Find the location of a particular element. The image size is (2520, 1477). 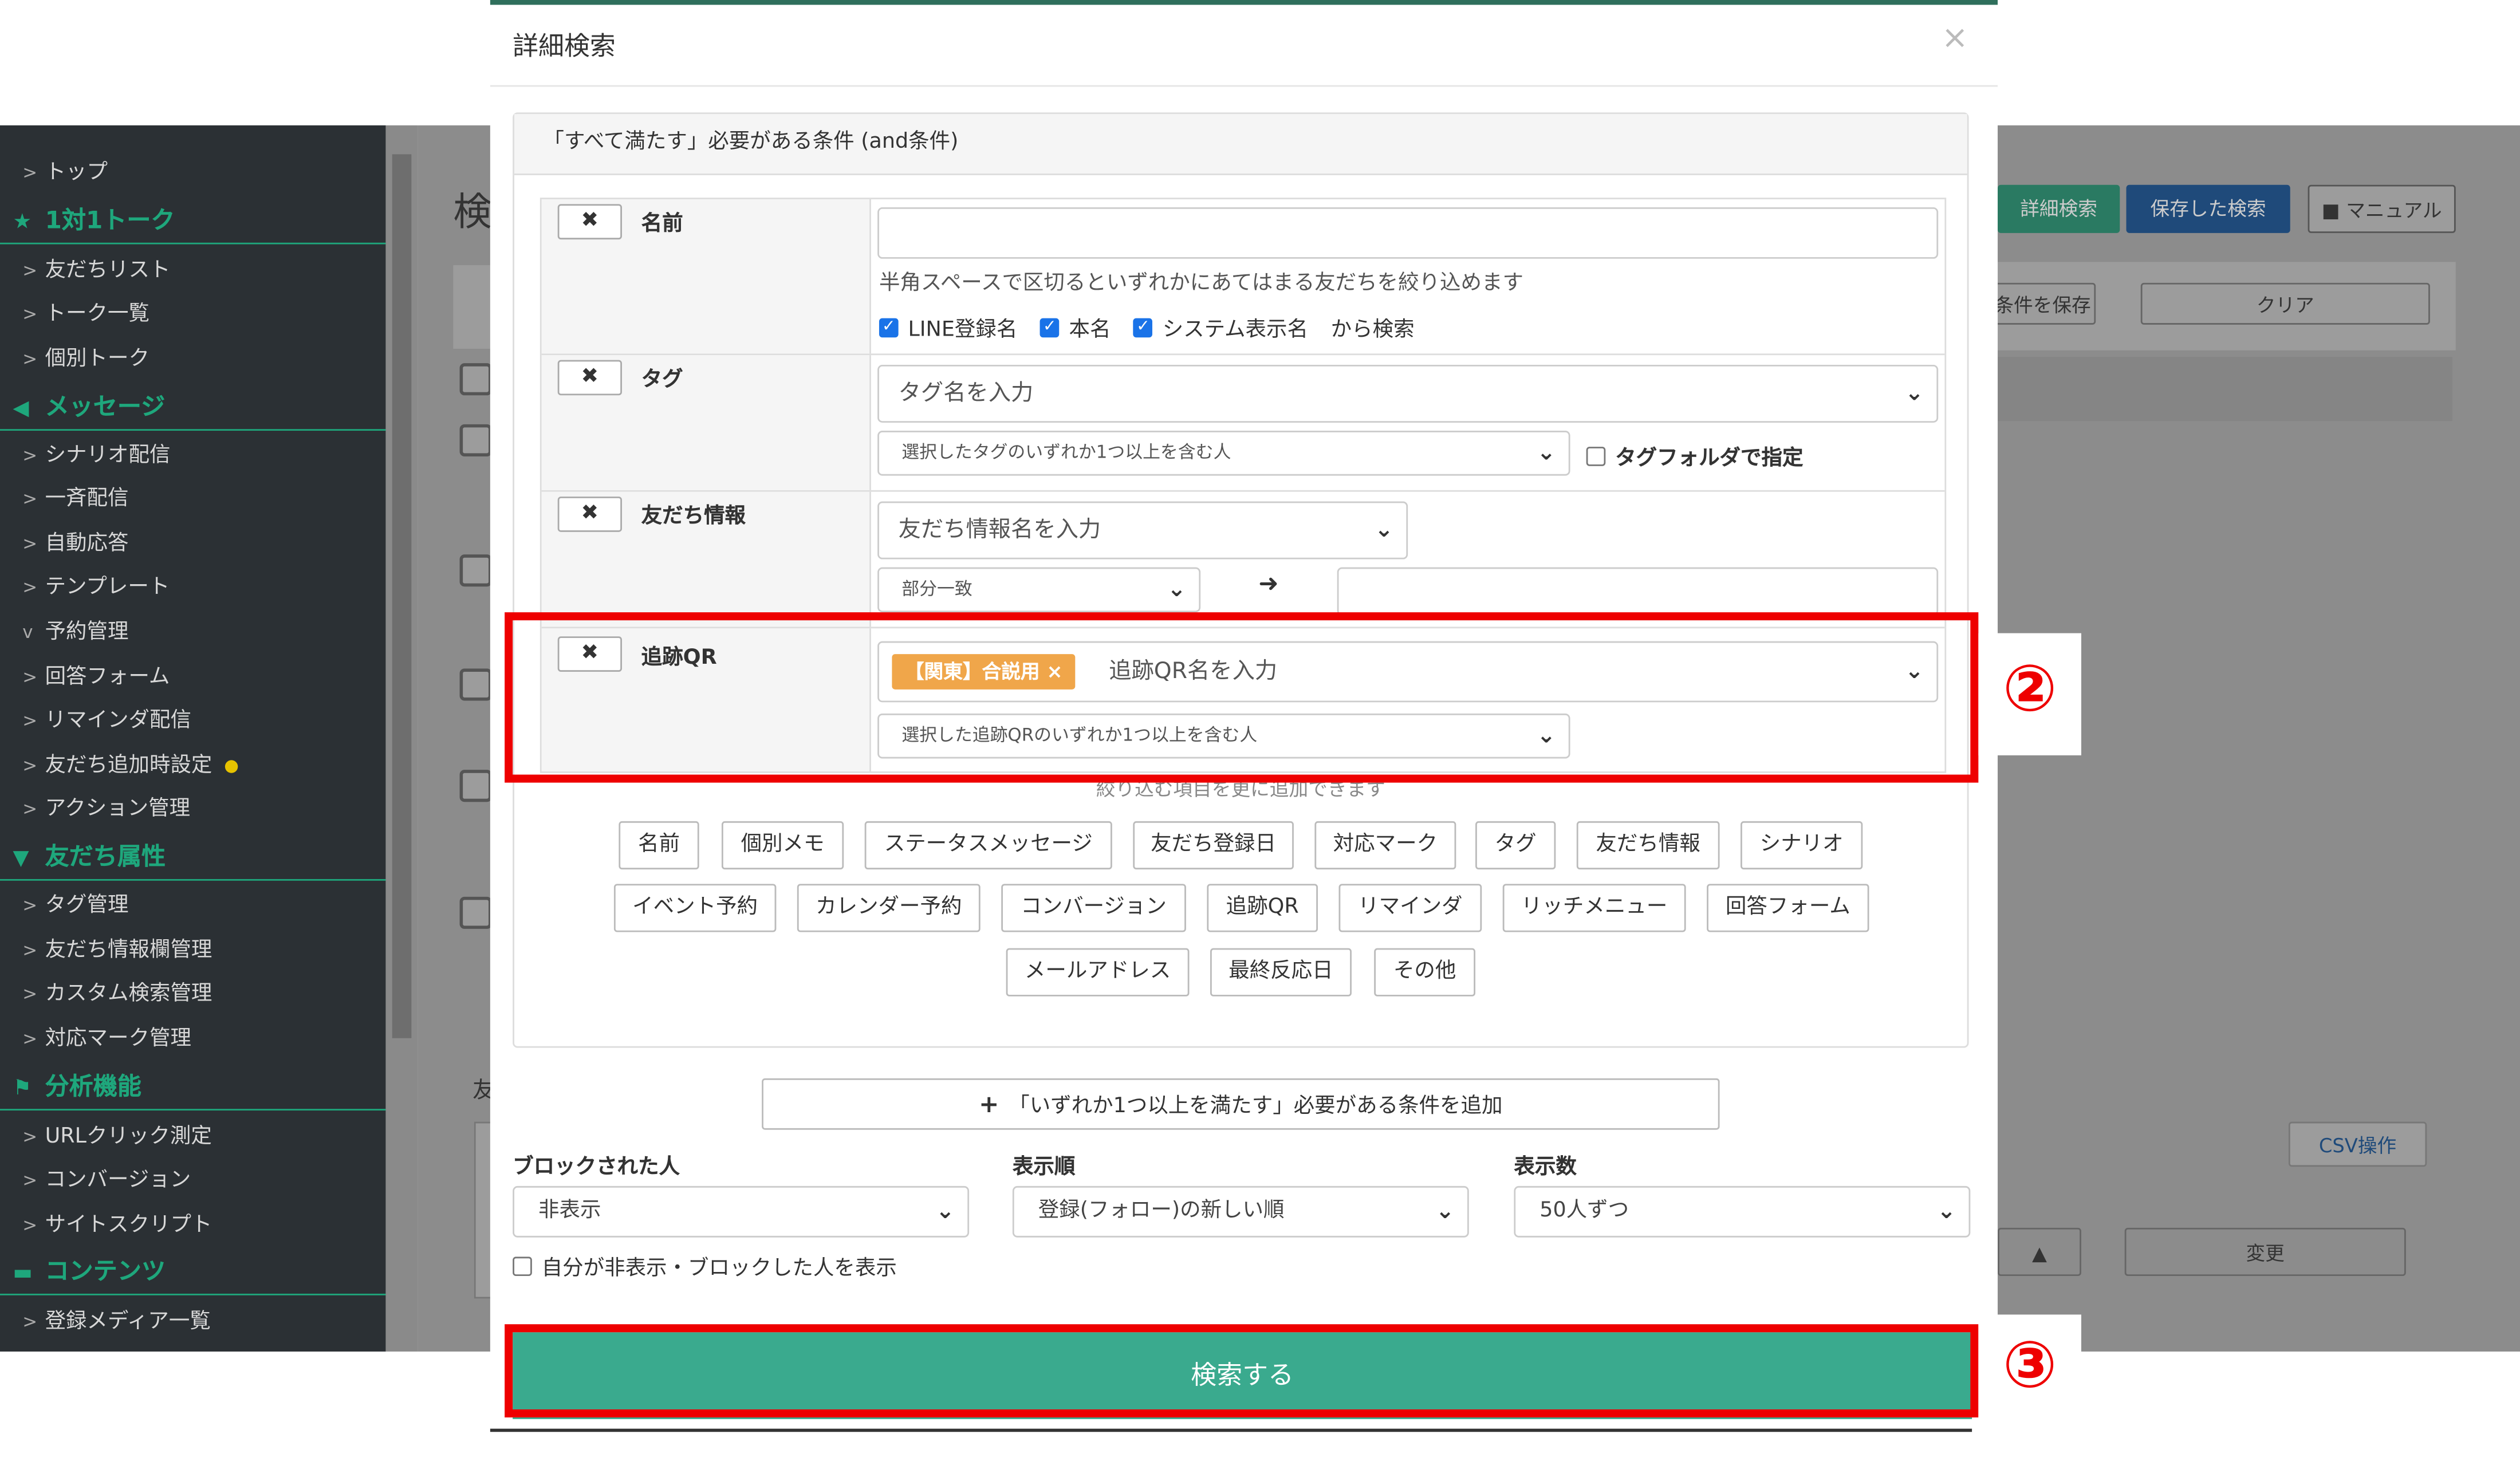

add-filter-button: 回答フォーム is located at coordinates (1788, 908).